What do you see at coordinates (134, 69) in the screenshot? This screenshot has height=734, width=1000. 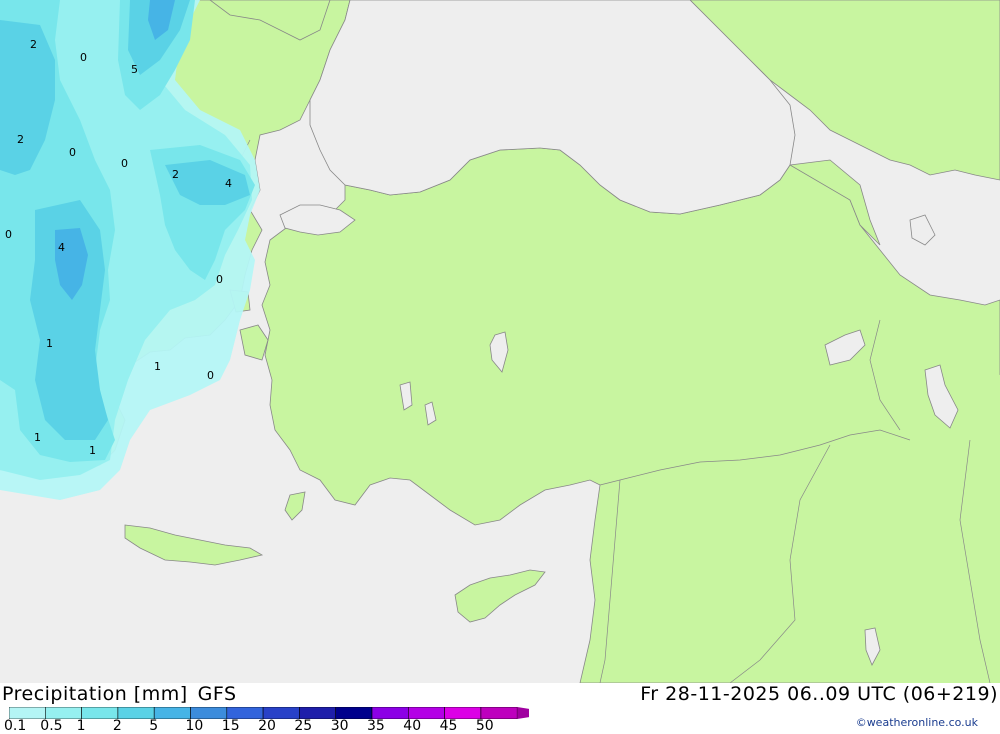 I see `contour-label: 5` at bounding box center [134, 69].